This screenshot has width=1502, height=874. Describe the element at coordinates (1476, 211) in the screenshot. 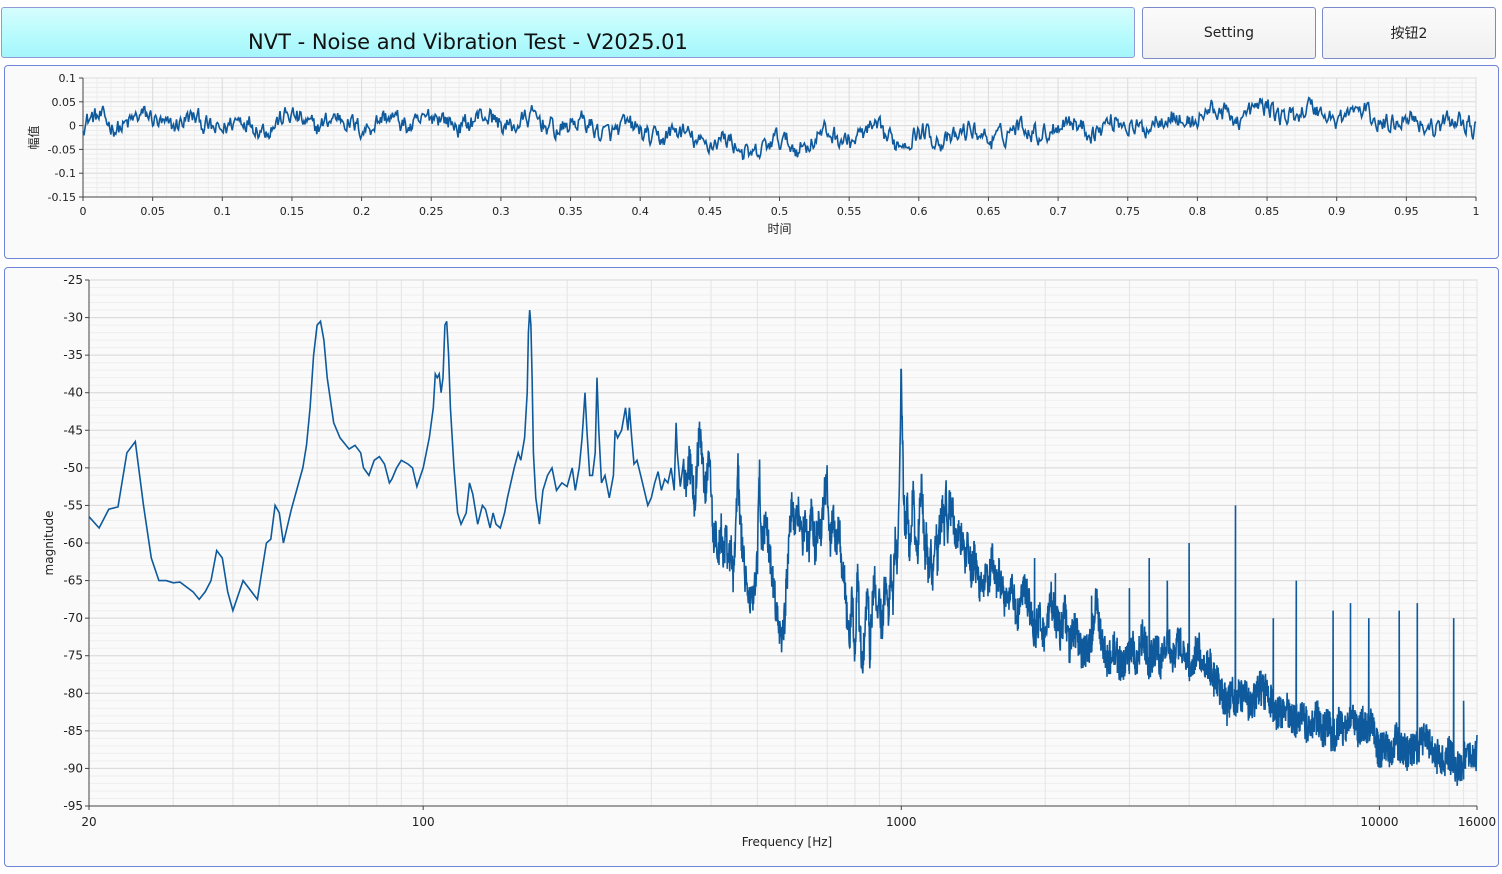

I see `x-tick-label: 1` at that location.